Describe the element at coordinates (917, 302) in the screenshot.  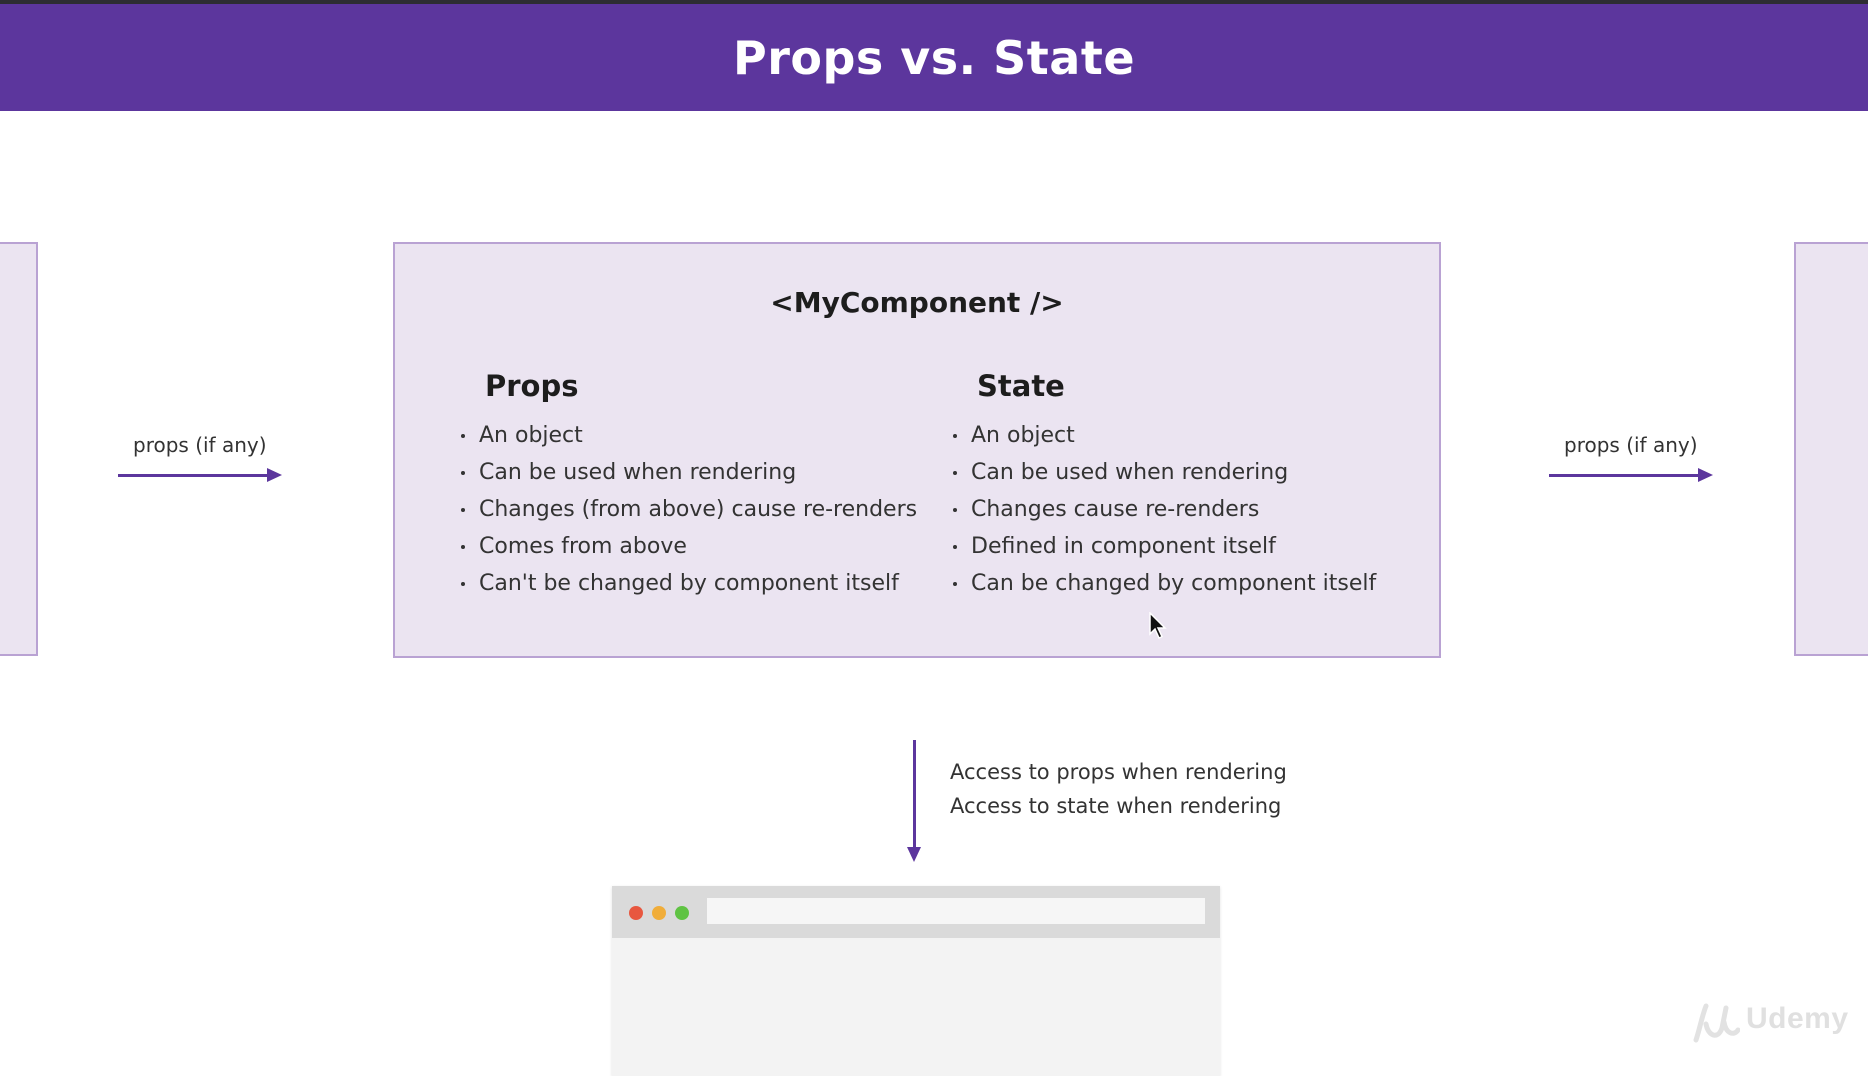
I see `component-title: <MyComponent />` at that location.